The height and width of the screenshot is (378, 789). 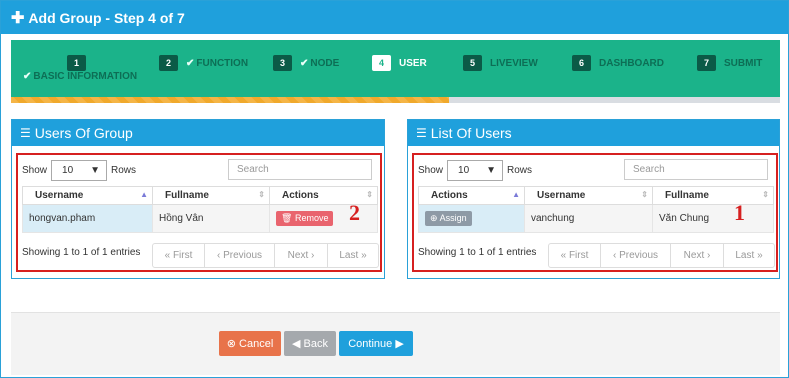 I want to click on step-basic-information: 1, so click(x=80, y=63).